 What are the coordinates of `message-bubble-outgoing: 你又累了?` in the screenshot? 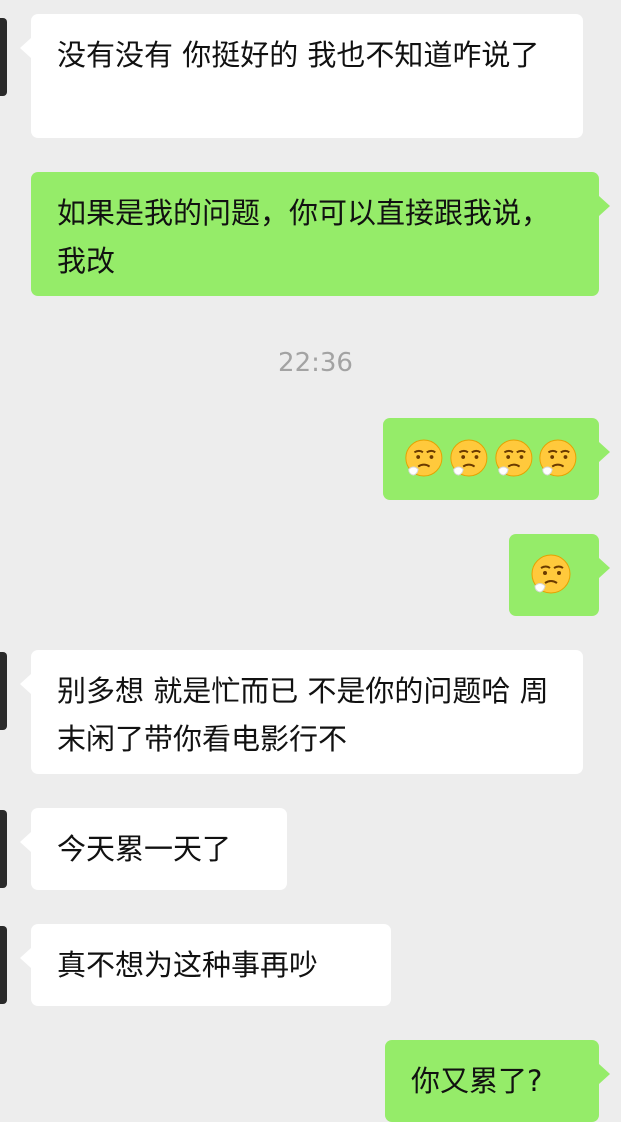 It's located at (497, 1081).